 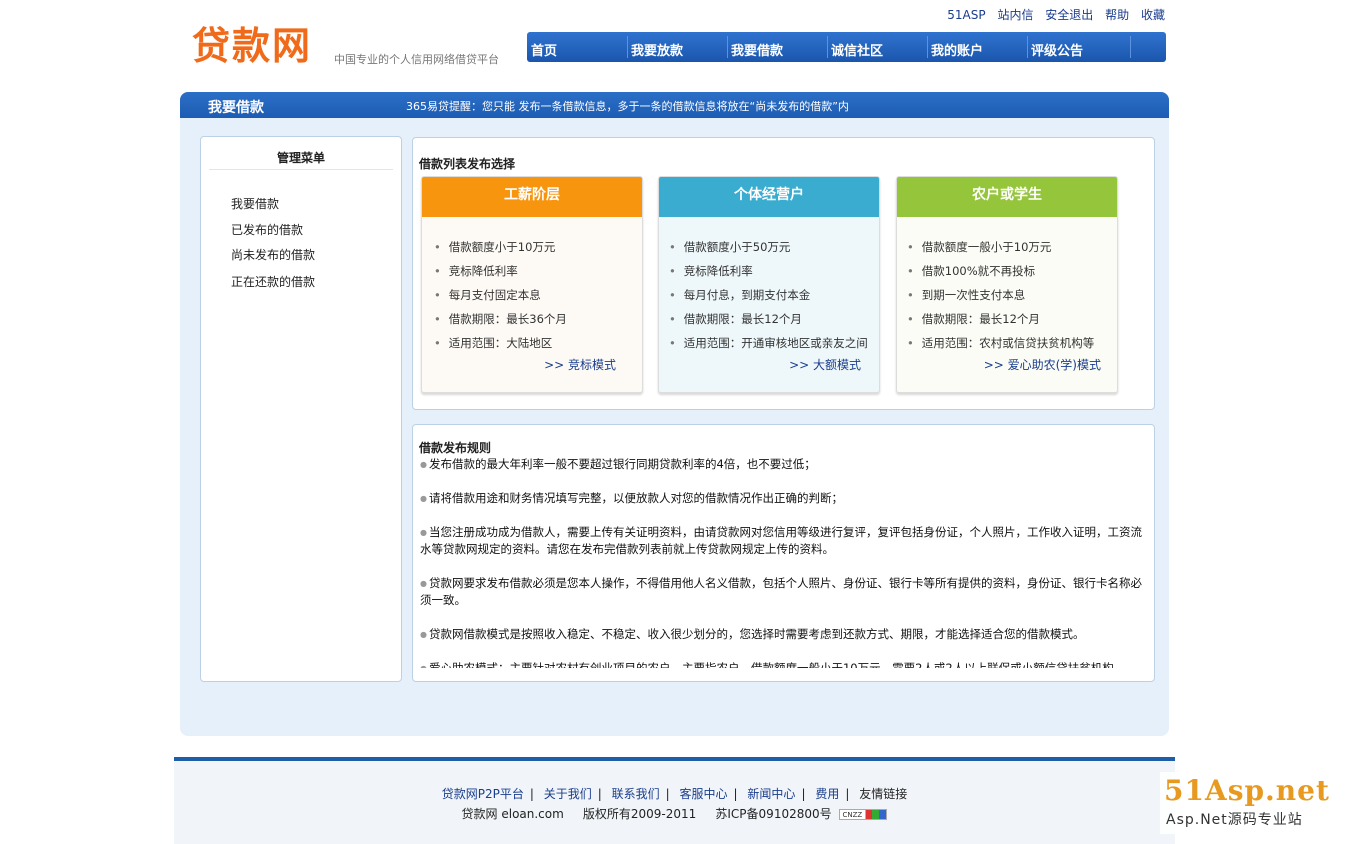 I want to click on section-title: 我要借款, so click(x=236, y=108).